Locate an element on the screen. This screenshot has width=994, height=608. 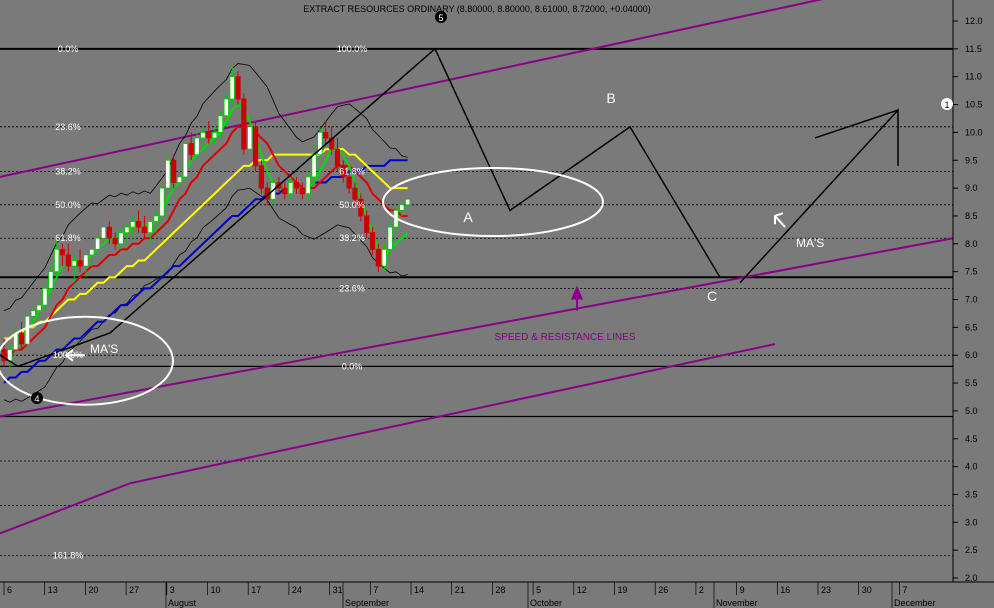
fib-mid-label: 100.0% is located at coordinates (352, 49).